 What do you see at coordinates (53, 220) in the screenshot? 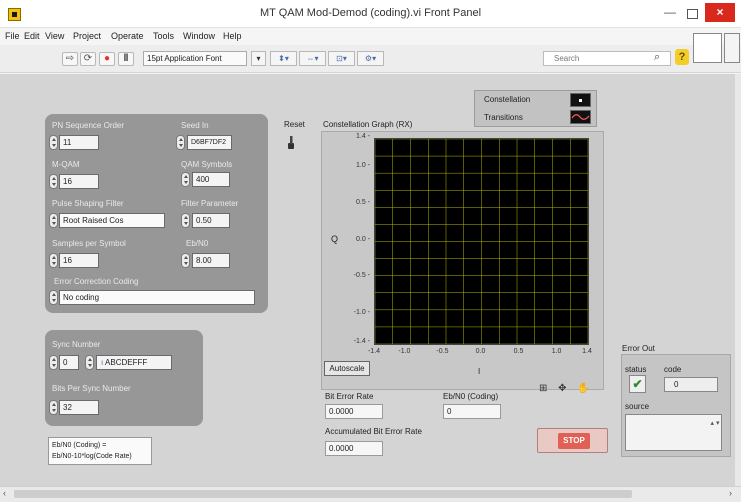
I see `pulse-filter-selector` at bounding box center [53, 220].